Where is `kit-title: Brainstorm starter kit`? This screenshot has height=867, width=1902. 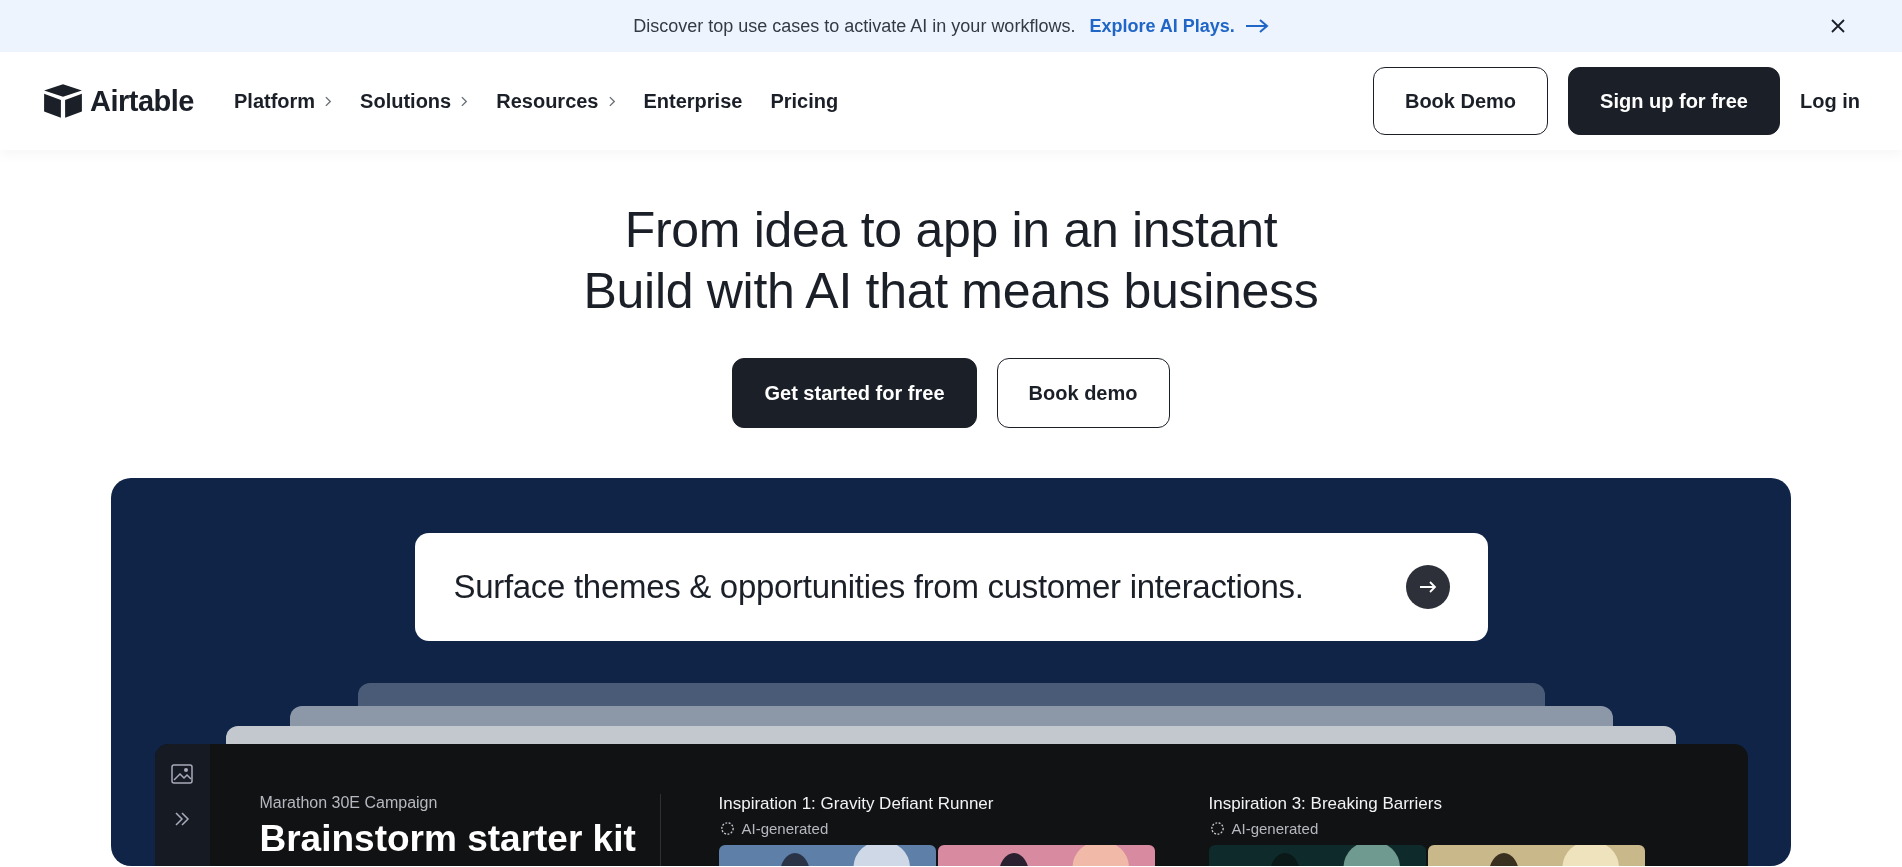
kit-title: Brainstorm starter kit is located at coordinates (448, 839).